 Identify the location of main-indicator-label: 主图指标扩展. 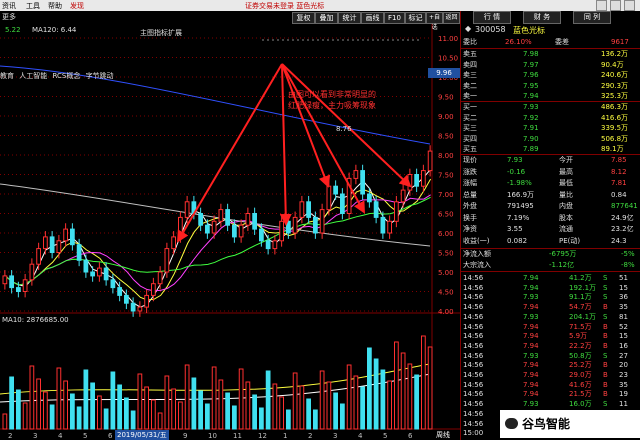
(161, 33).